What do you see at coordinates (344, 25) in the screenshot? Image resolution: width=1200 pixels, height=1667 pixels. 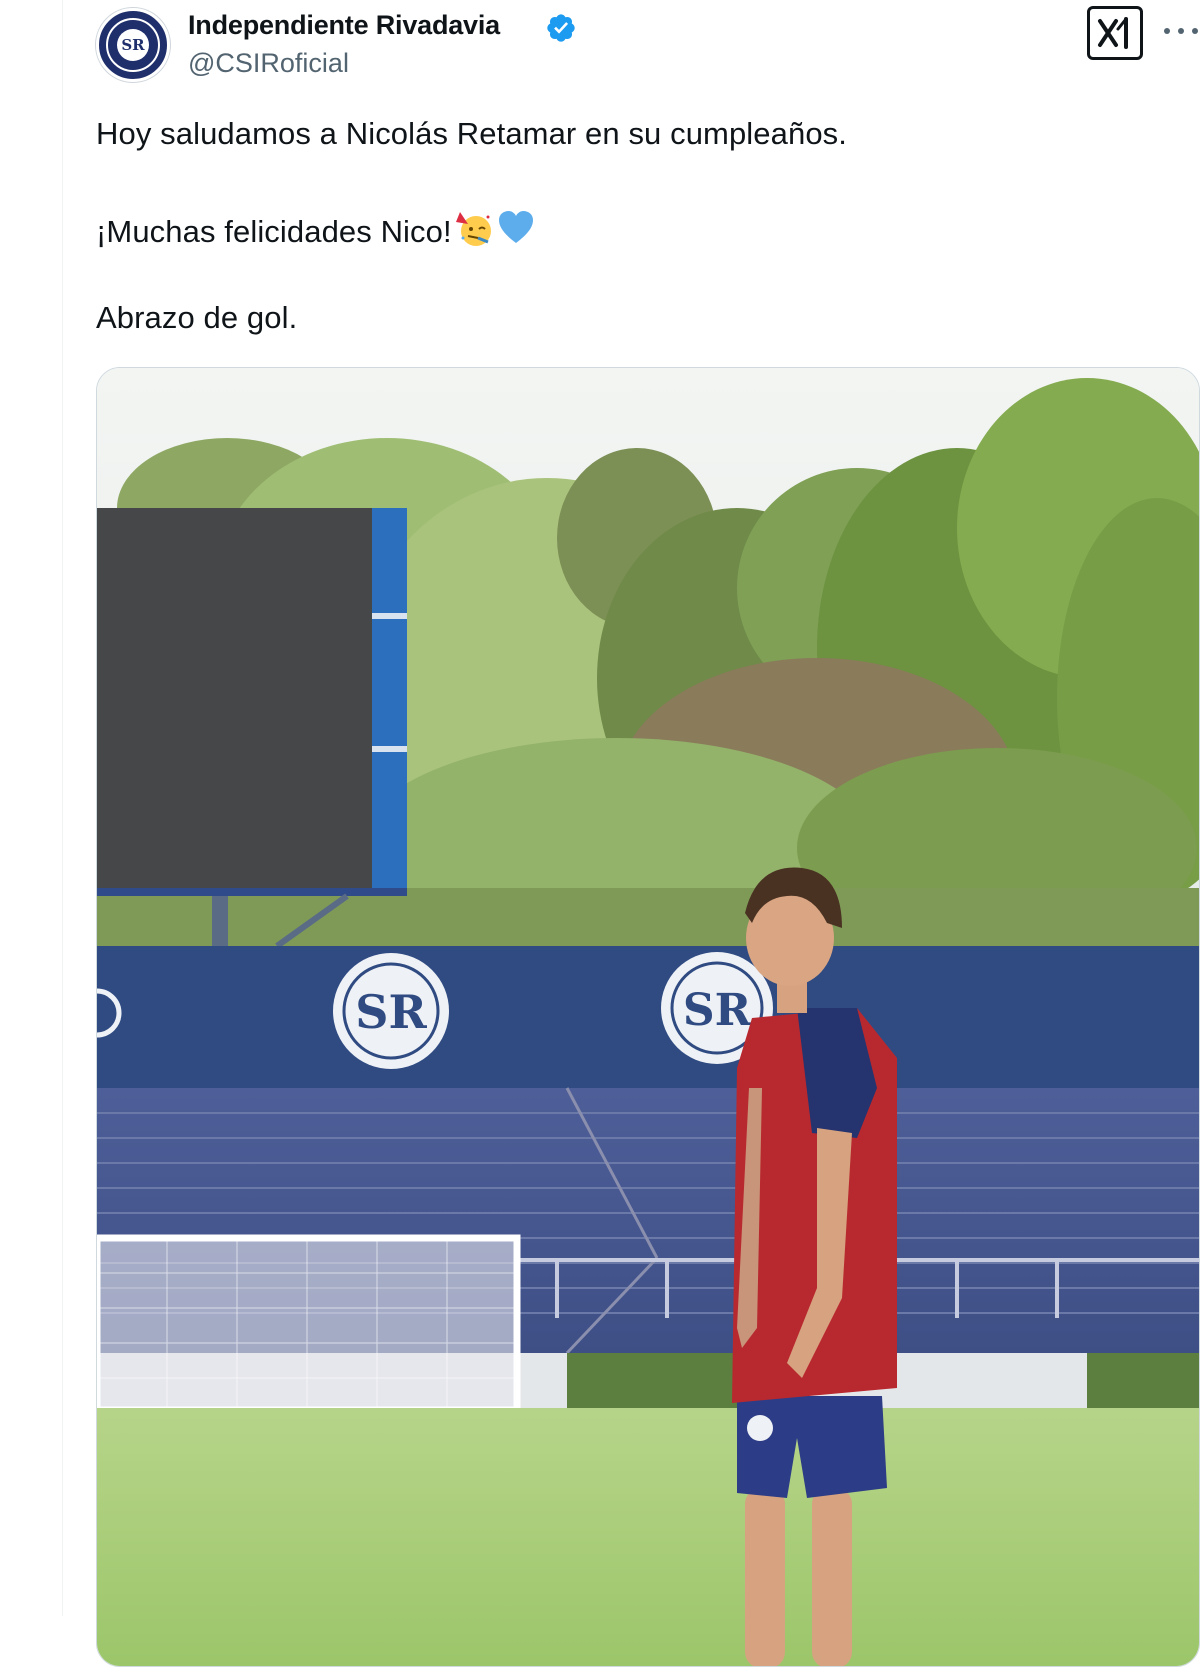 I see `display-name: Independiente Rivadavia` at bounding box center [344, 25].